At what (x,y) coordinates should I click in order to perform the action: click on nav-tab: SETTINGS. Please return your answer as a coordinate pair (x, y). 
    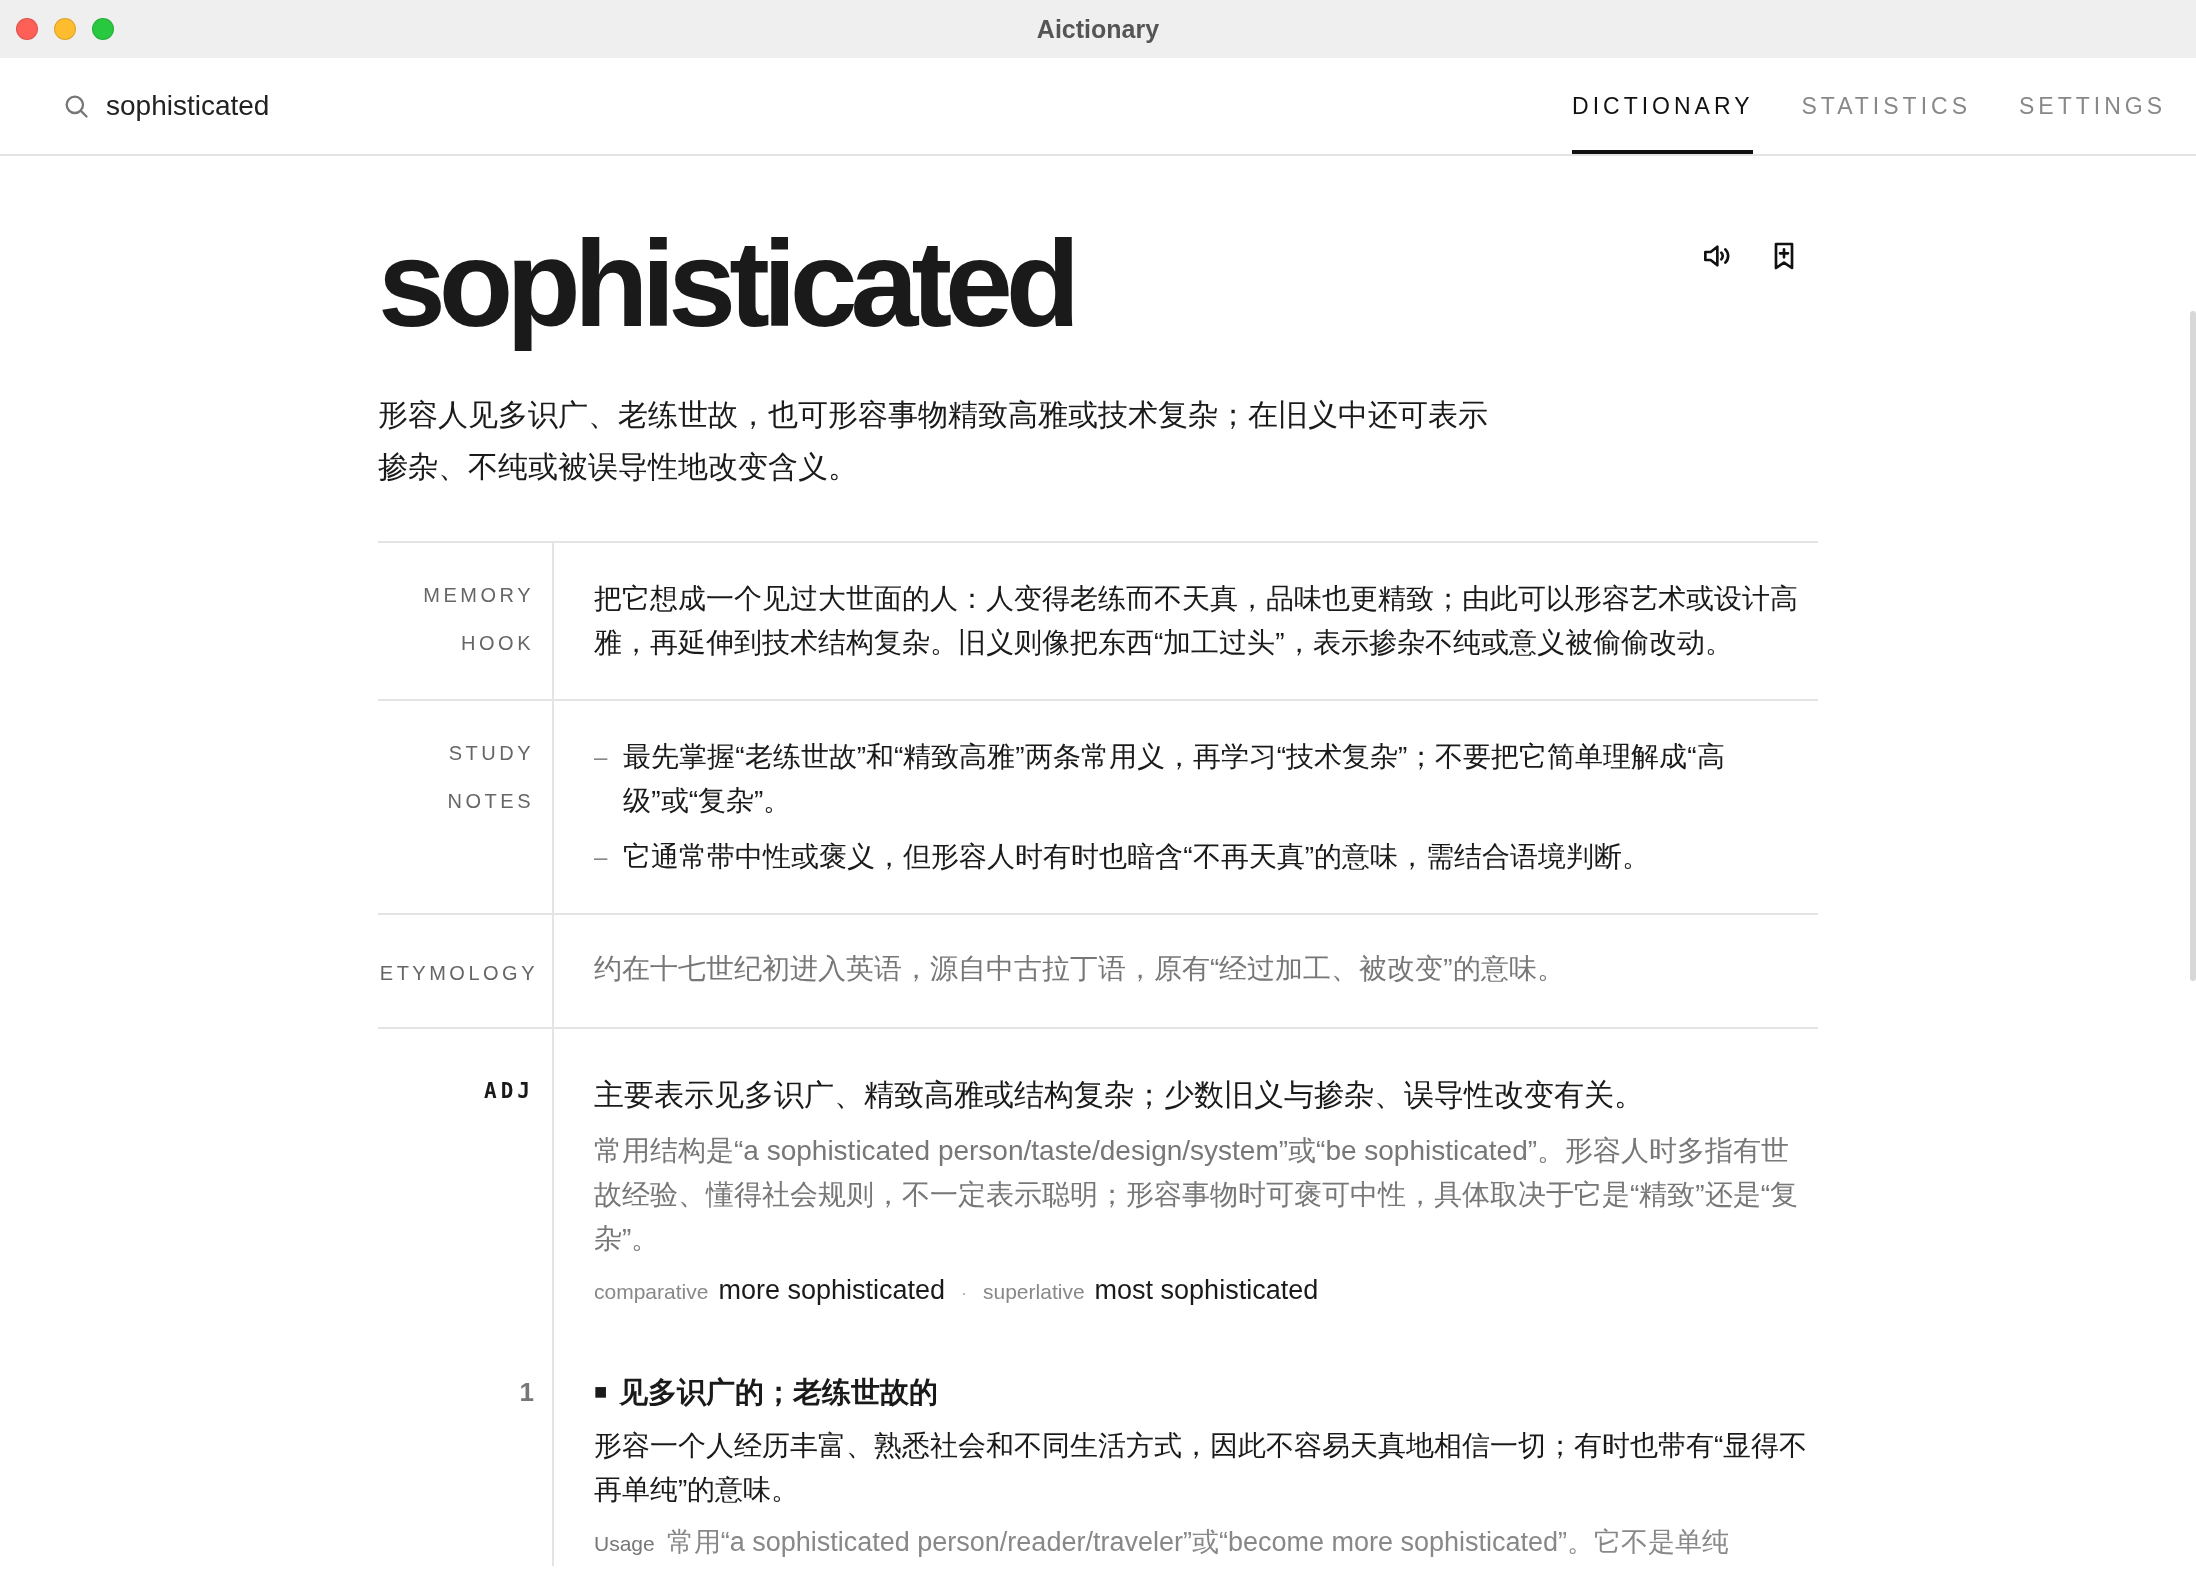
    Looking at the image, I should click on (2092, 106).